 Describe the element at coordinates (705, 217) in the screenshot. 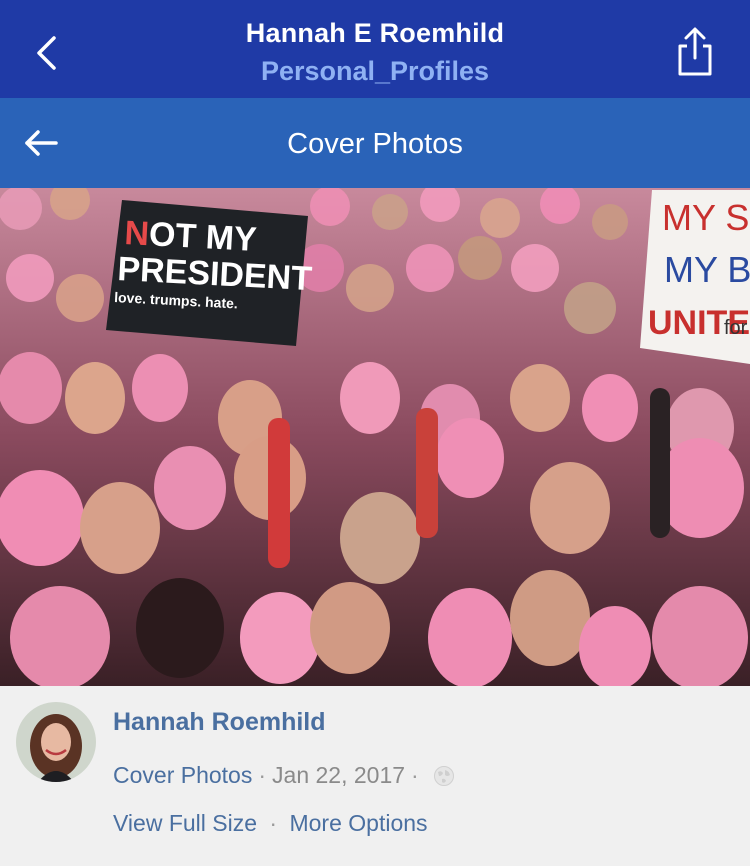

I see `sign-right-line1: MY S` at that location.